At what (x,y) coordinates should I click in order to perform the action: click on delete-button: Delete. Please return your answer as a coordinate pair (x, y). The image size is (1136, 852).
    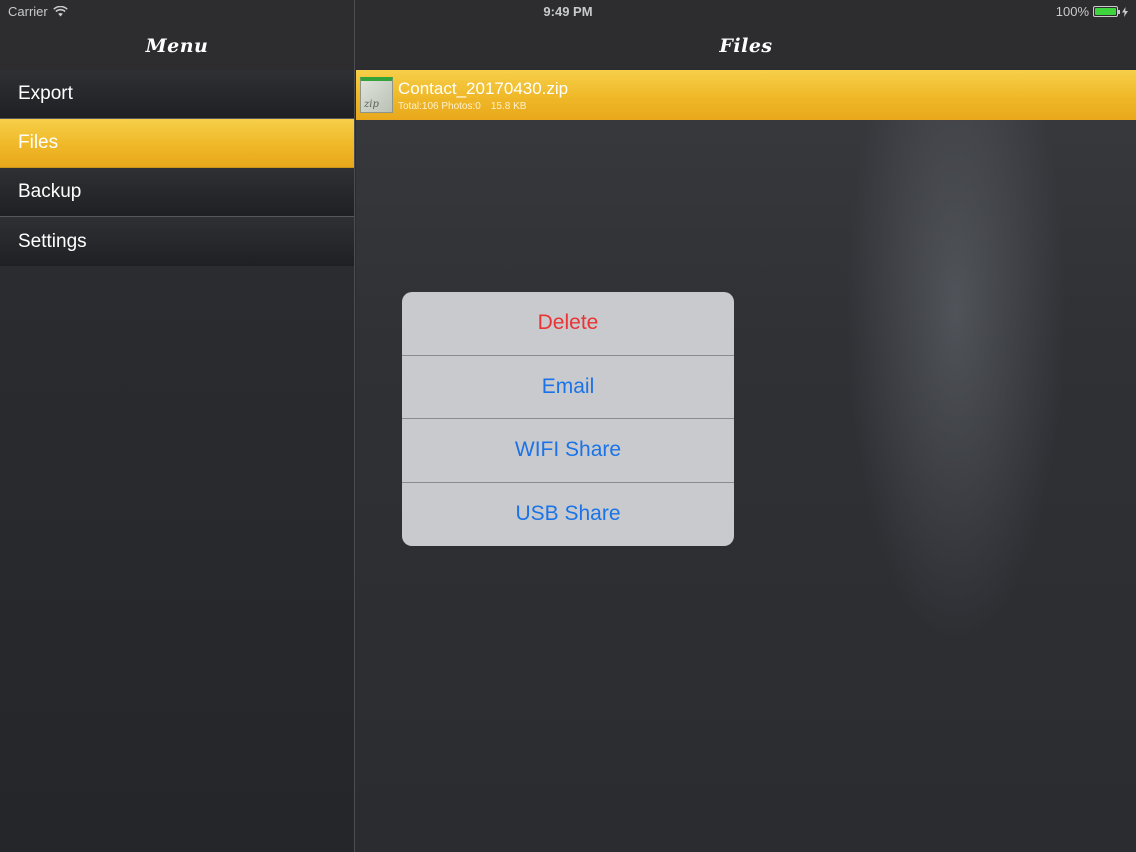
    Looking at the image, I should click on (568, 324).